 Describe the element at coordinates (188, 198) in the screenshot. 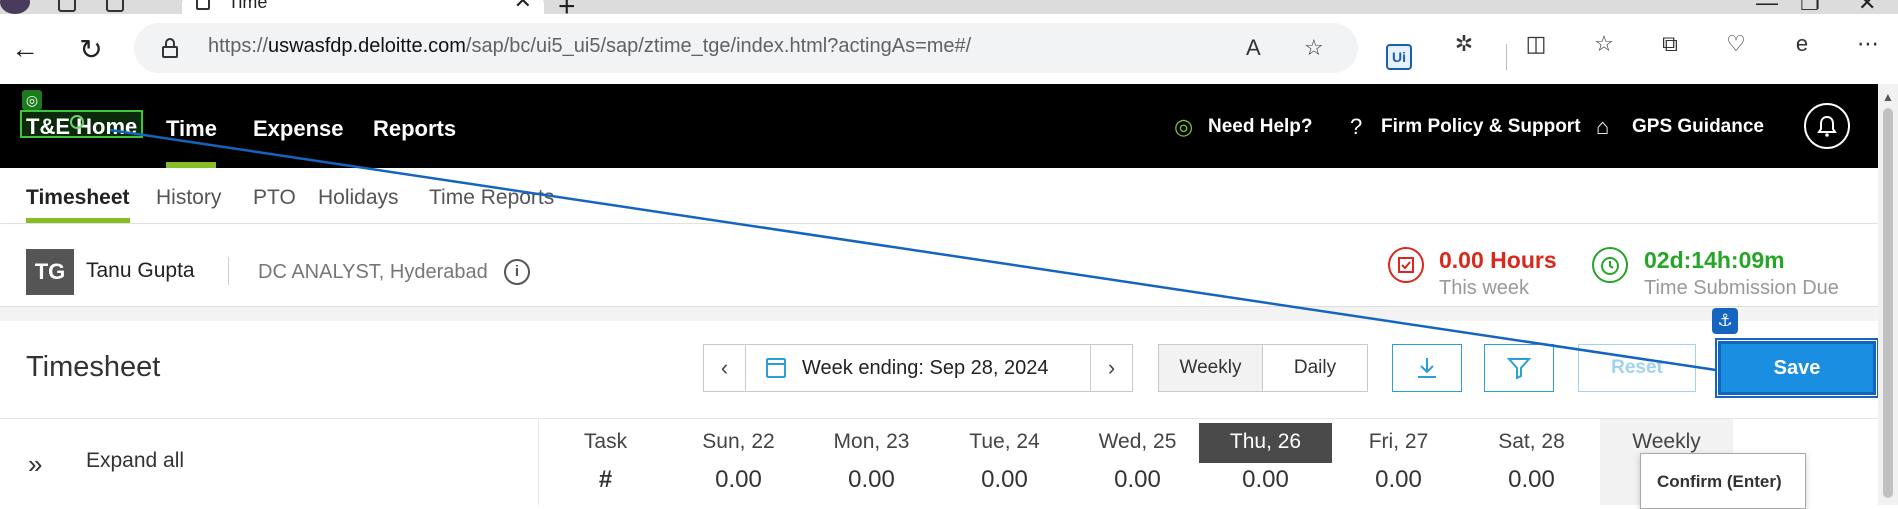

I see `tab-history: History` at that location.